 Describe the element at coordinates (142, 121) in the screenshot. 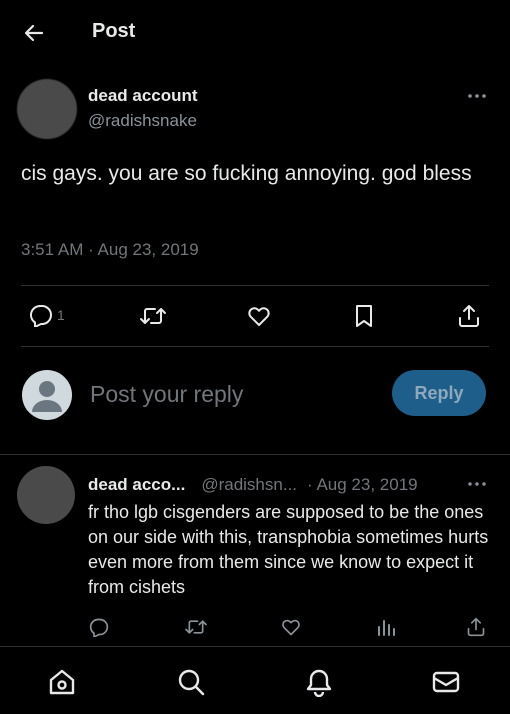

I see `author-handle: @radishsnake` at that location.